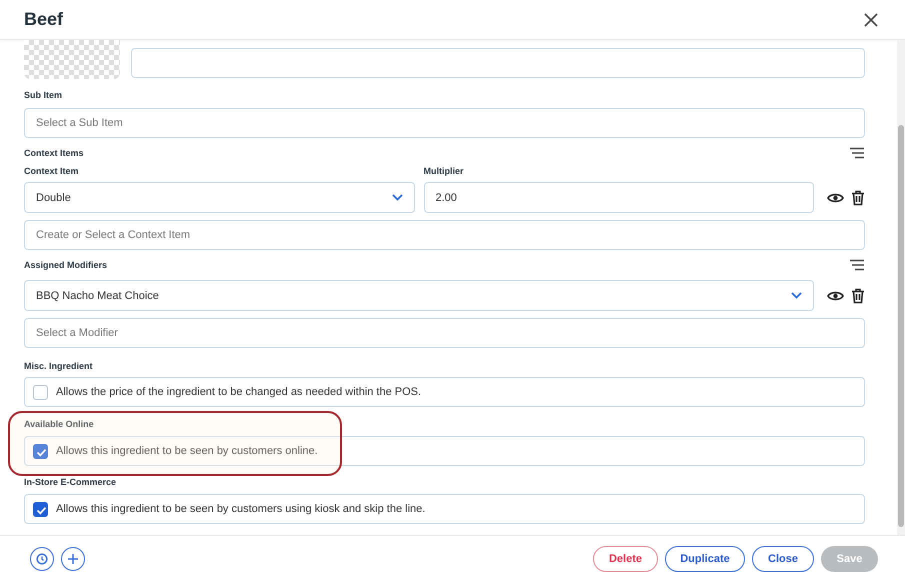  I want to click on scrollbar-thumb, so click(901, 326).